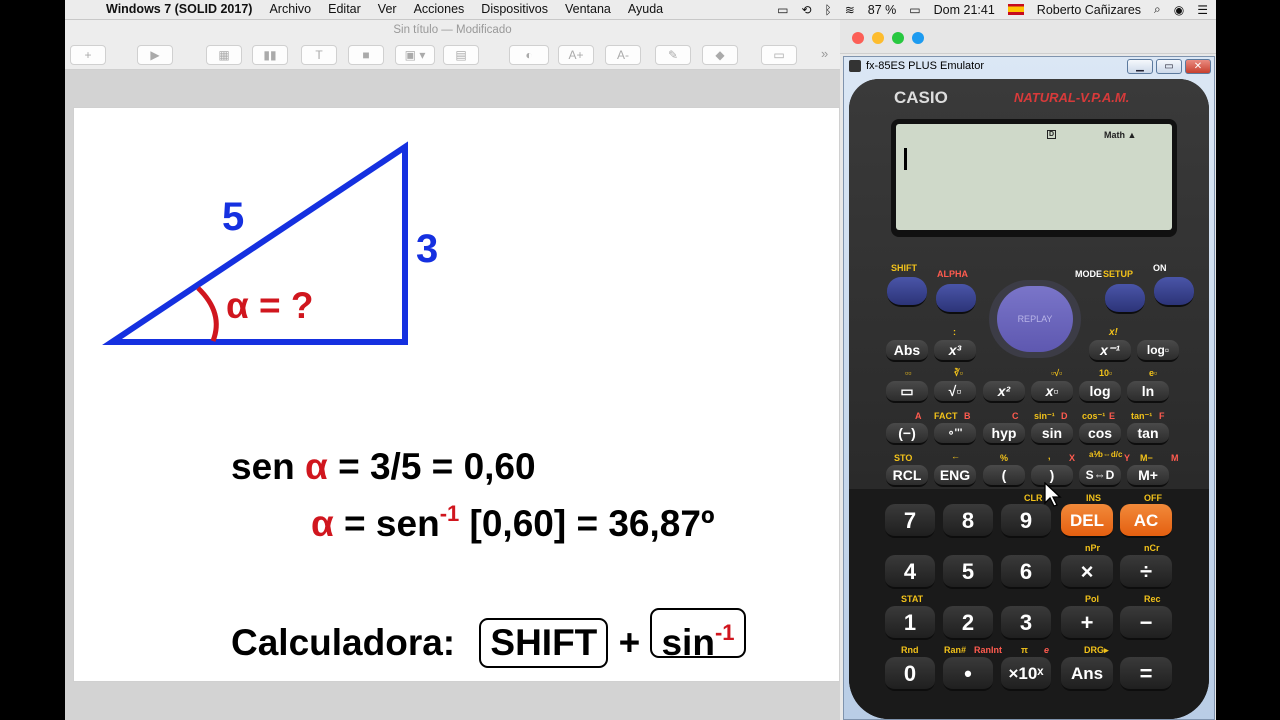 This screenshot has width=1280, height=720. Describe the element at coordinates (955, 476) in the screenshot. I see `eng-key: ENG` at that location.